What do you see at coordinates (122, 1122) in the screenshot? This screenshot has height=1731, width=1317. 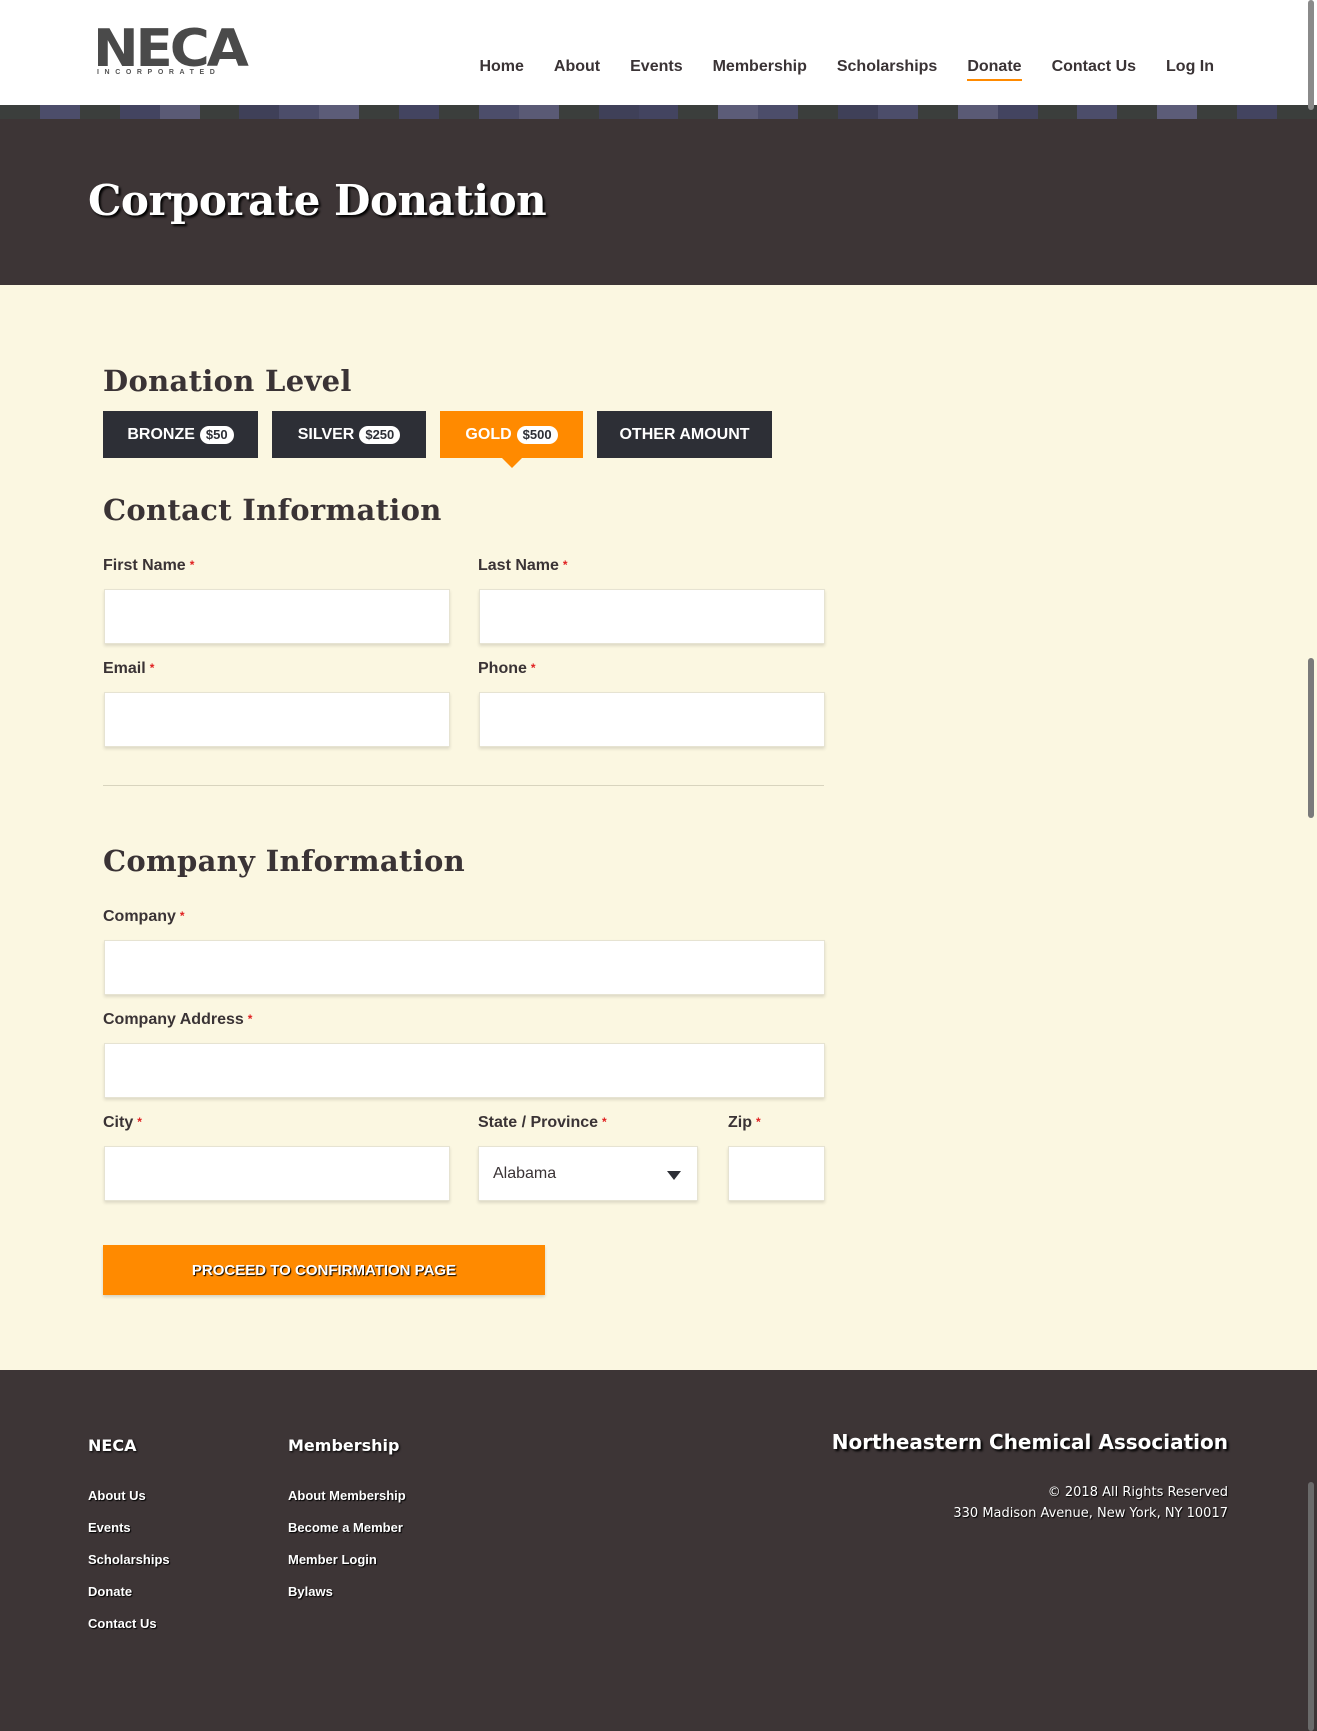 I see `city-label: City *` at bounding box center [122, 1122].